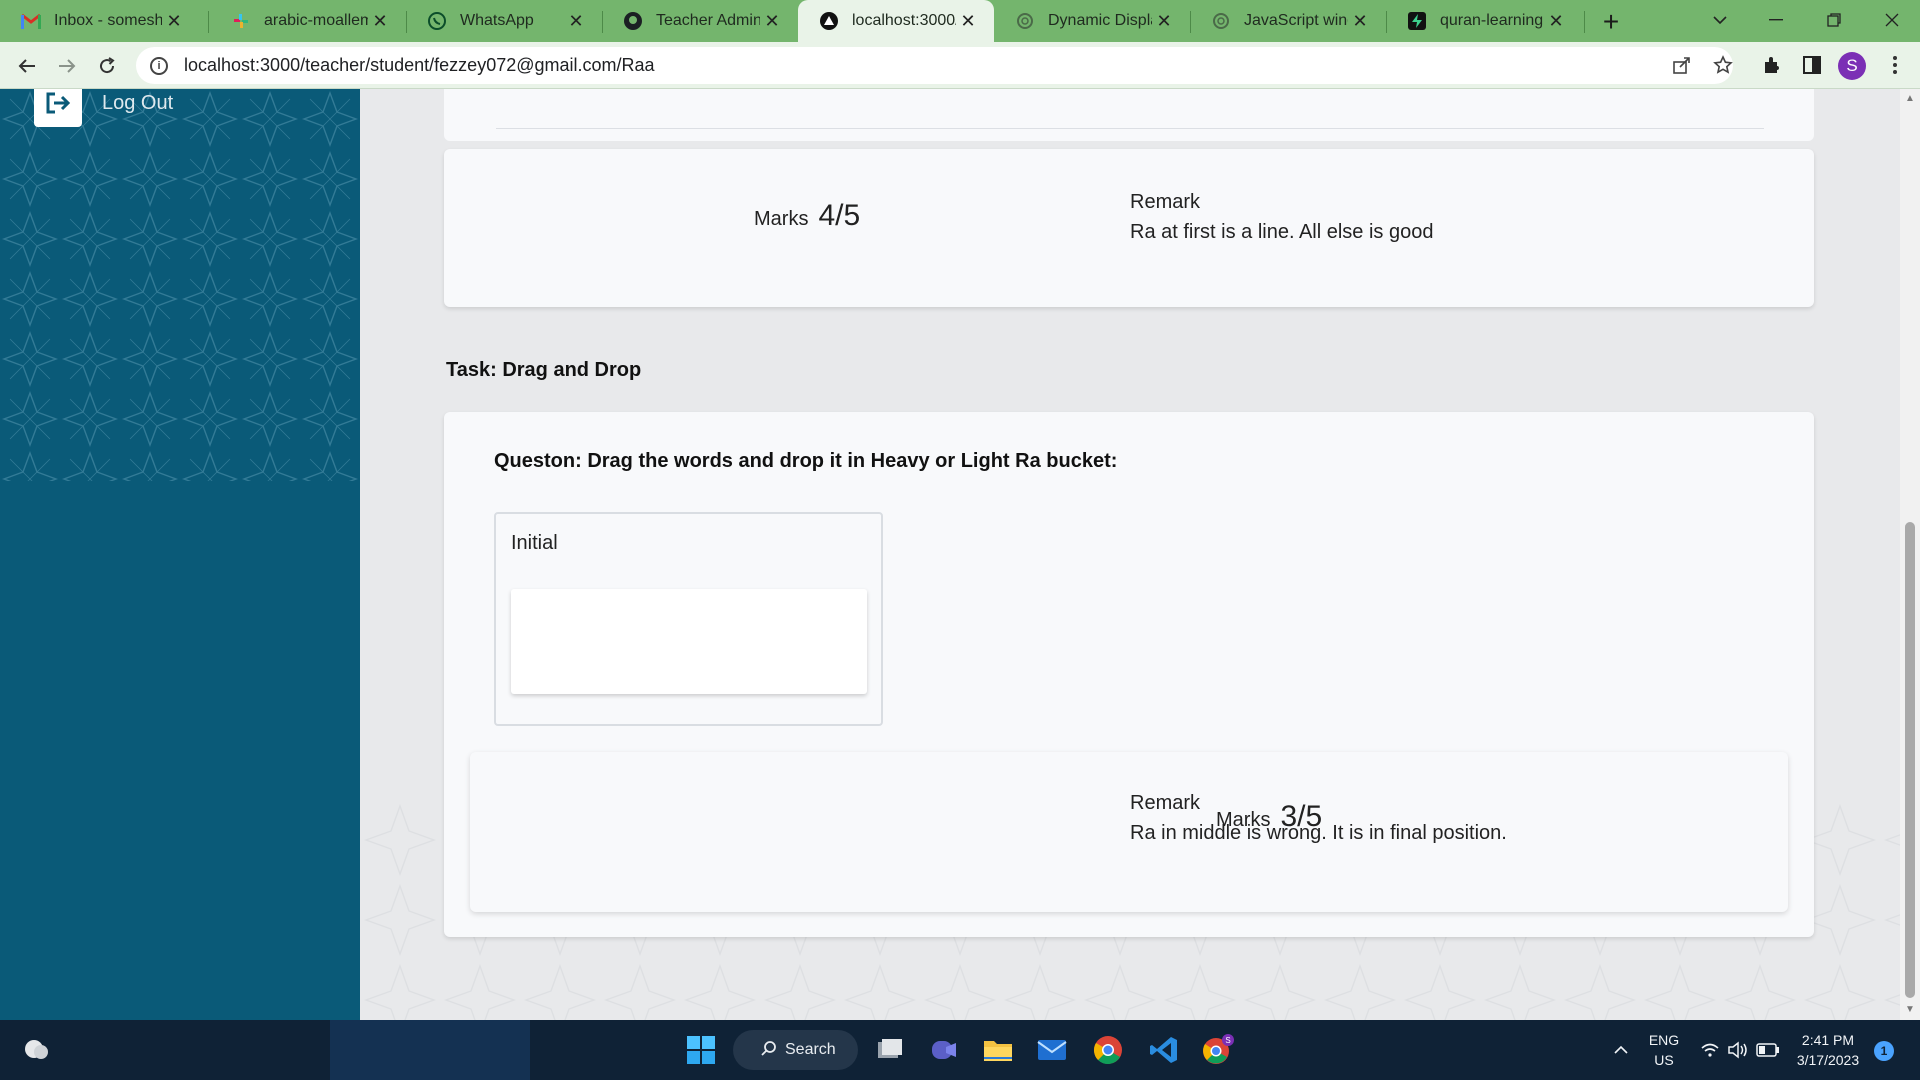 The height and width of the screenshot is (1080, 1920). What do you see at coordinates (829, 21) in the screenshot?
I see `react-icon` at bounding box center [829, 21].